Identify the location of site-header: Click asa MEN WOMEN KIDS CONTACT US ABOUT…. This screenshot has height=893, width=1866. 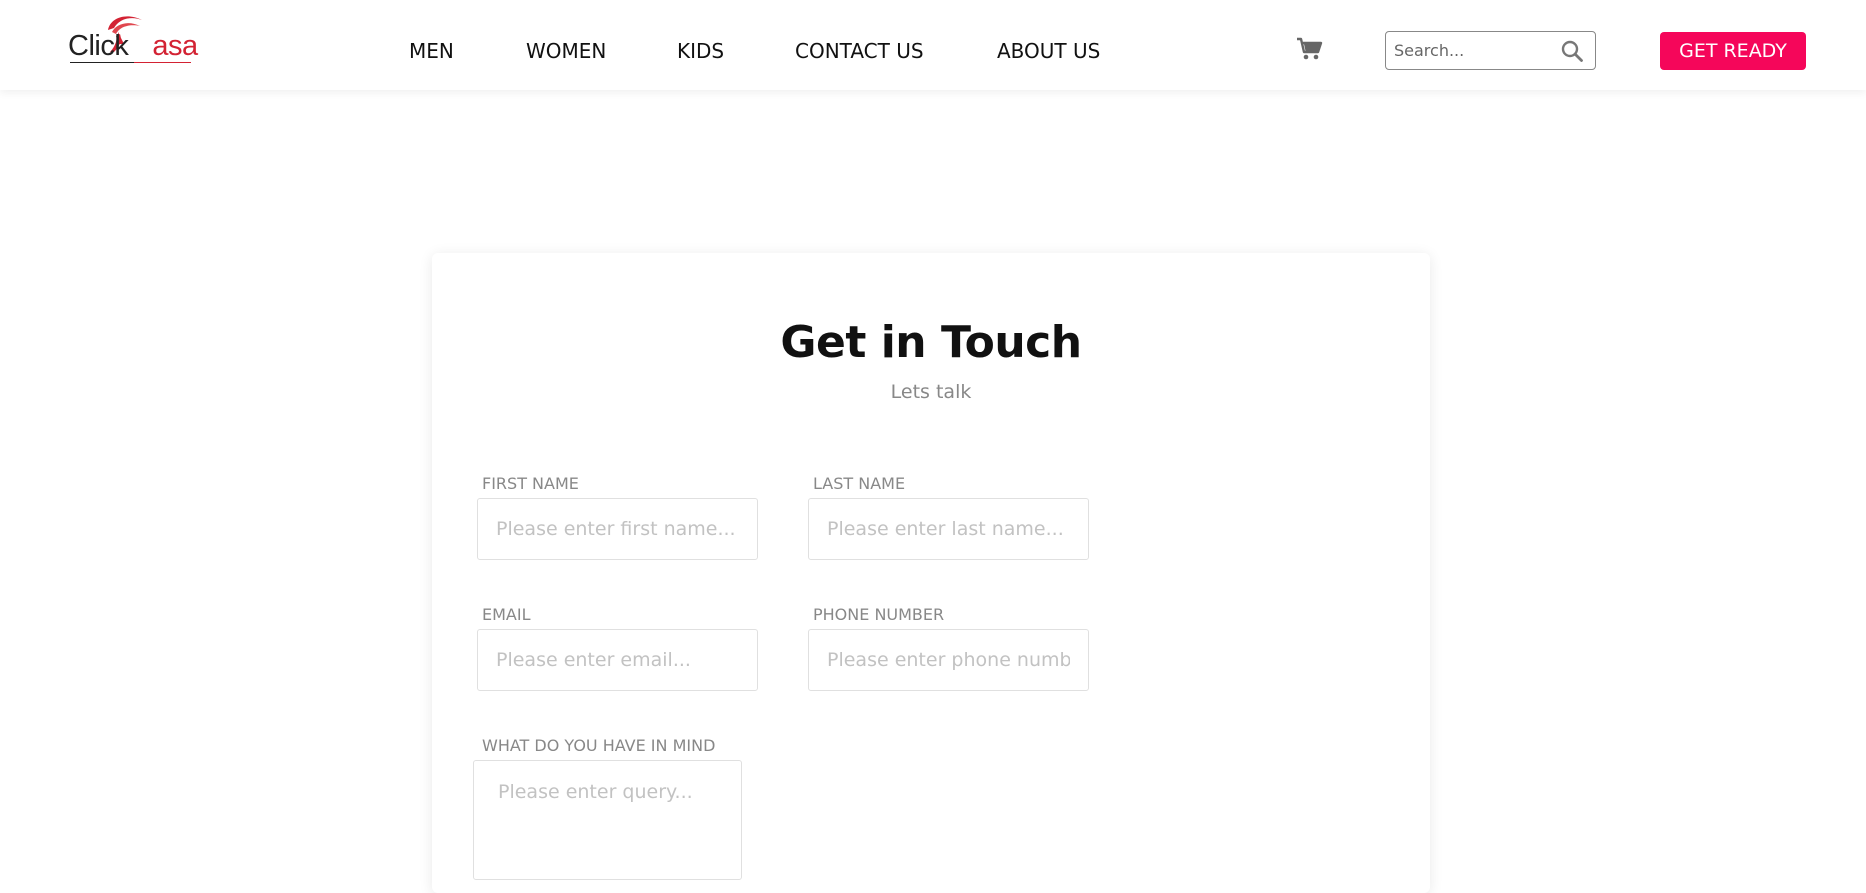
(933, 45).